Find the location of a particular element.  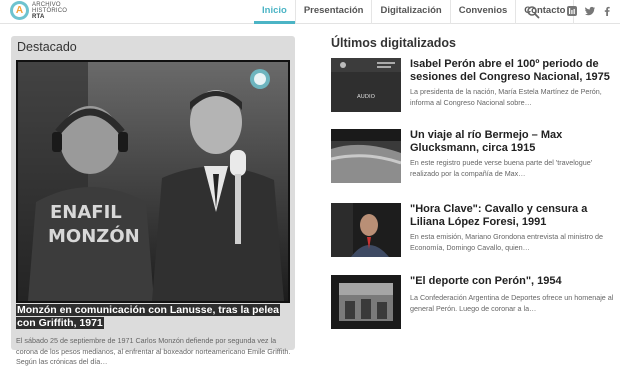

search-icon is located at coordinates (533, 12).